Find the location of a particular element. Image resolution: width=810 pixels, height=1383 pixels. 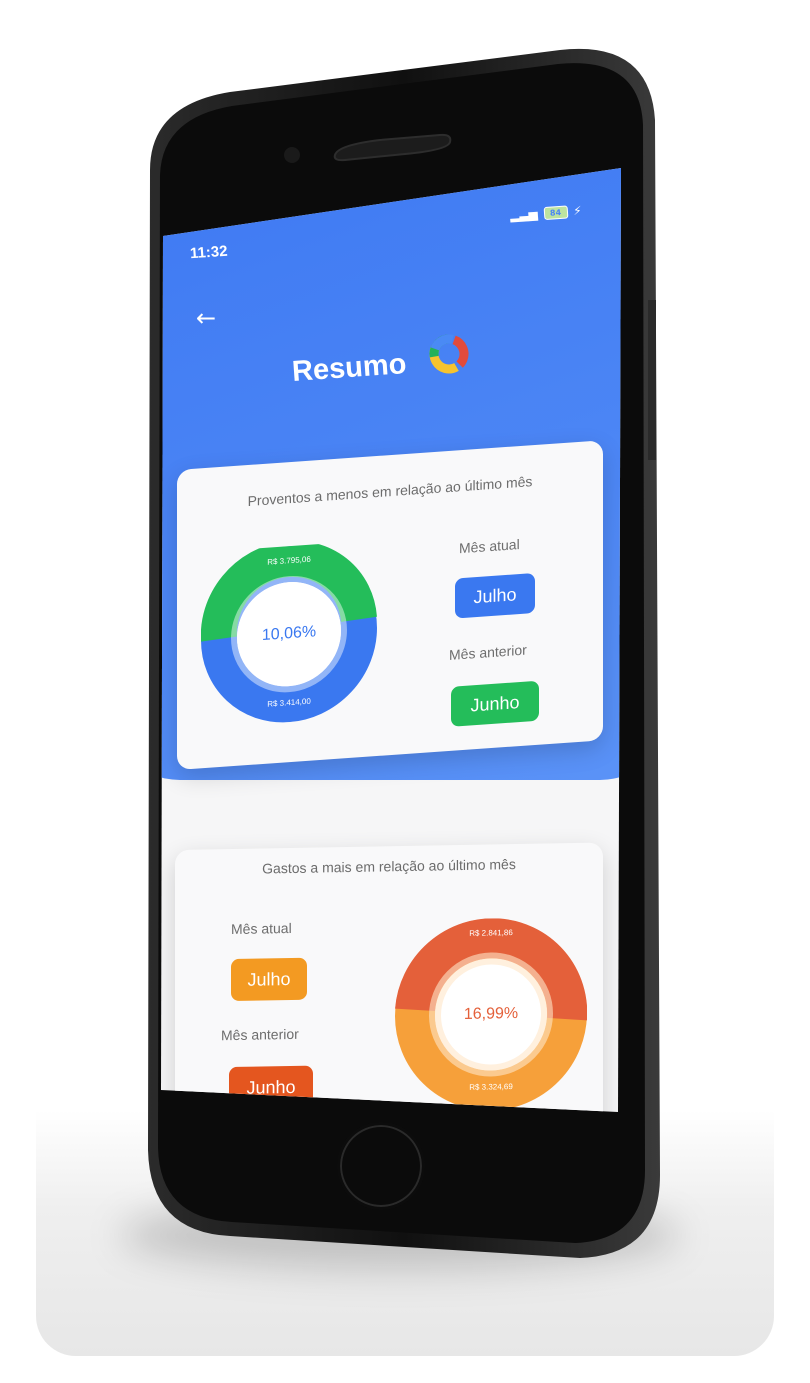

expenses-current-label: Mês atual is located at coordinates (261, 928).